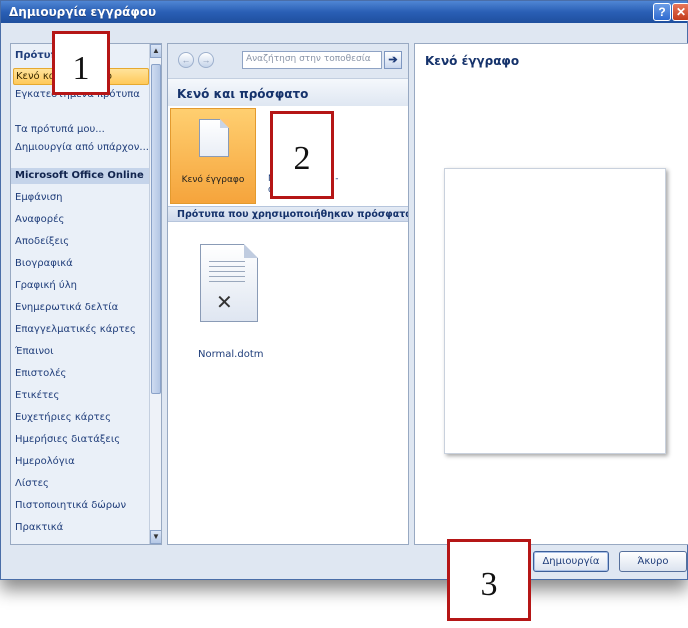 The image size is (688, 628). Describe the element at coordinates (393, 60) in the screenshot. I see `search-go-button: ➔` at that location.